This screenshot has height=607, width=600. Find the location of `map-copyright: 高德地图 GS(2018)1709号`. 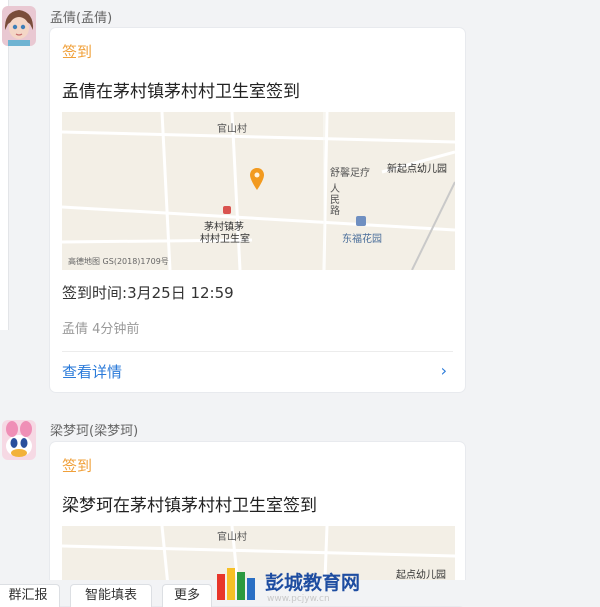

map-copyright: 高德地图 GS(2018)1709号 is located at coordinates (118, 261).